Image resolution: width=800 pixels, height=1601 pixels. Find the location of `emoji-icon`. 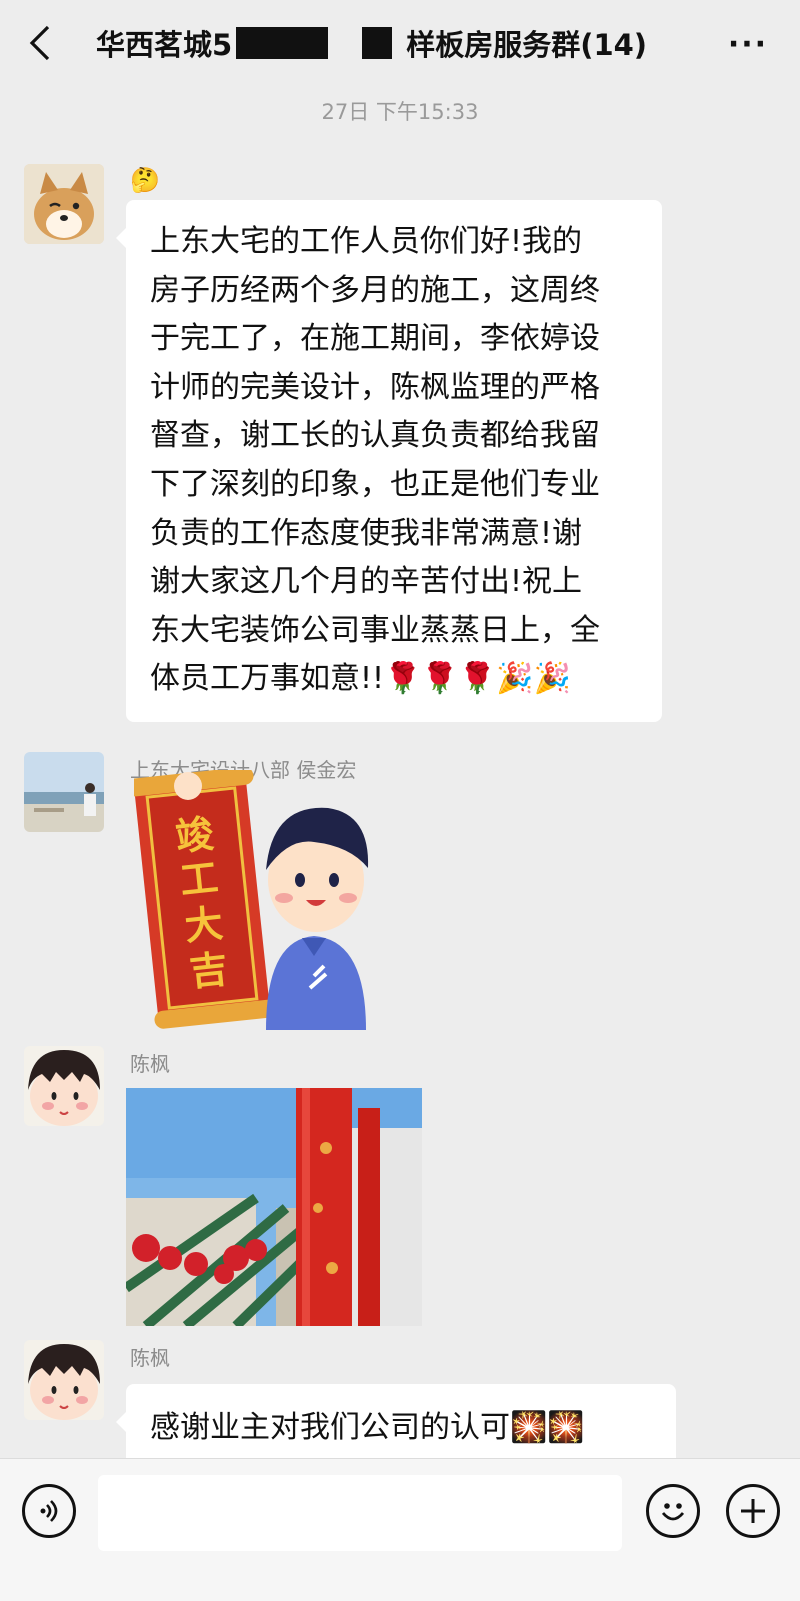

emoji-icon is located at coordinates (673, 1512).